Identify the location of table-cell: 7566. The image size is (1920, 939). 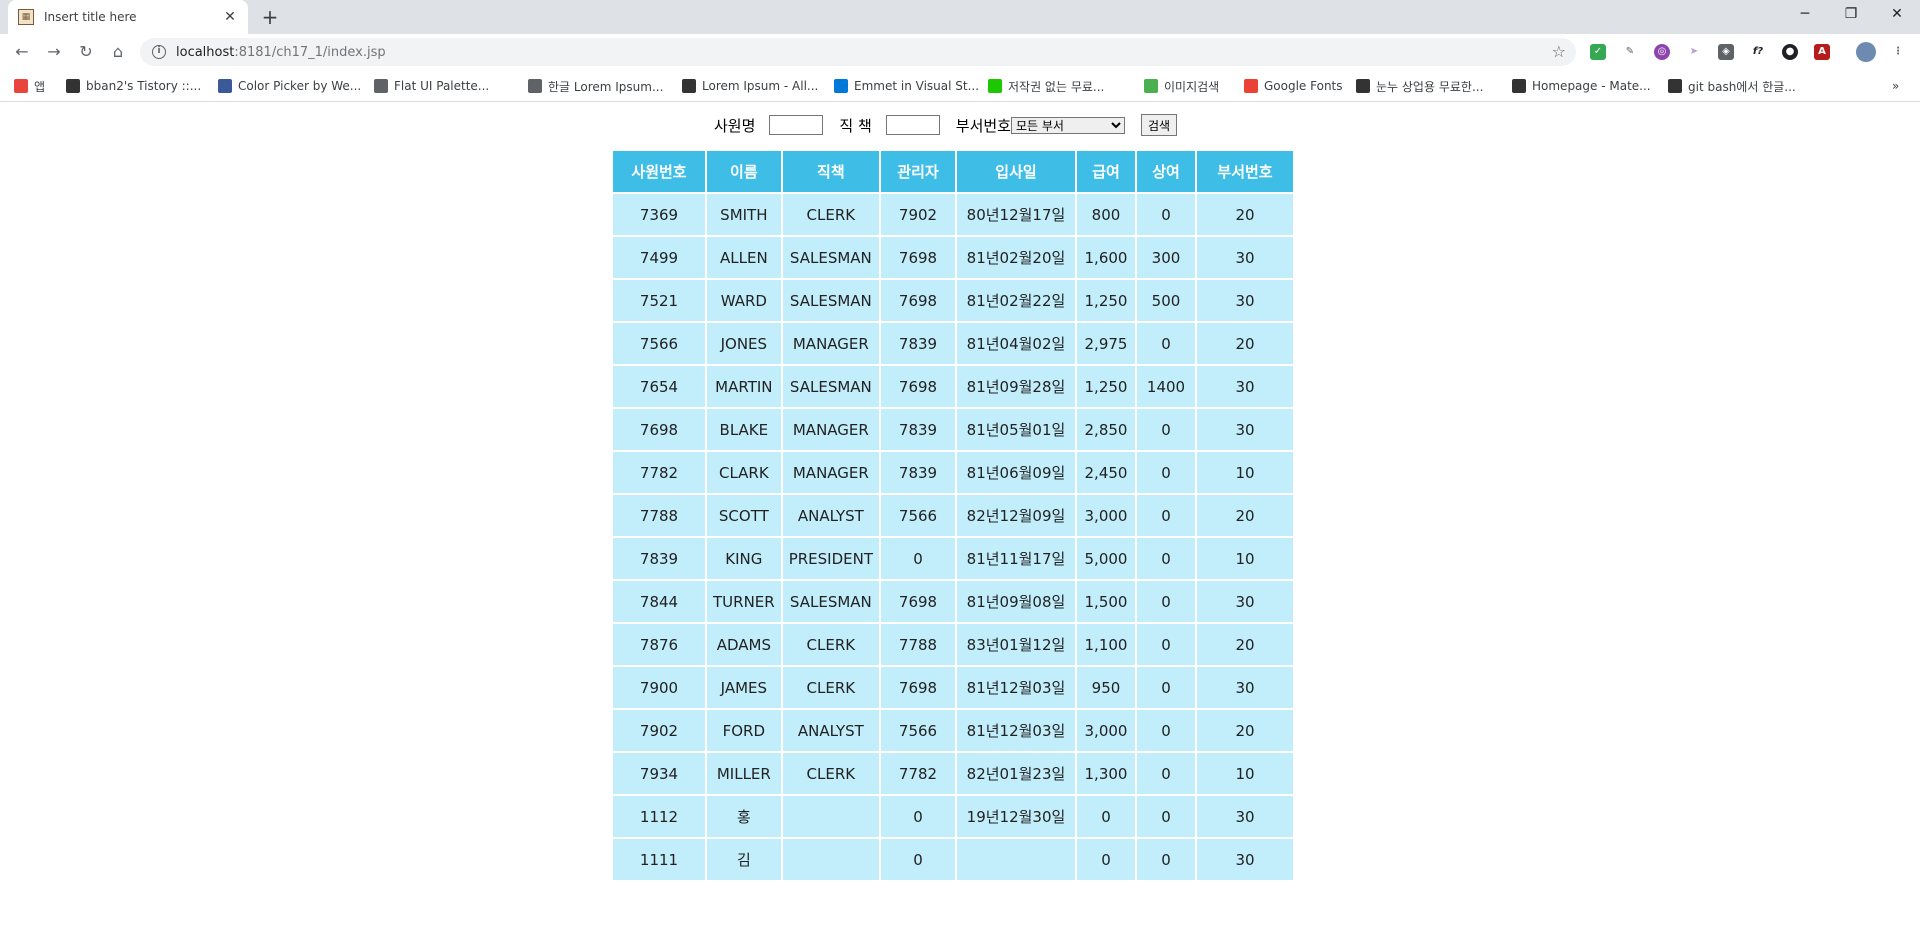
(659, 343).